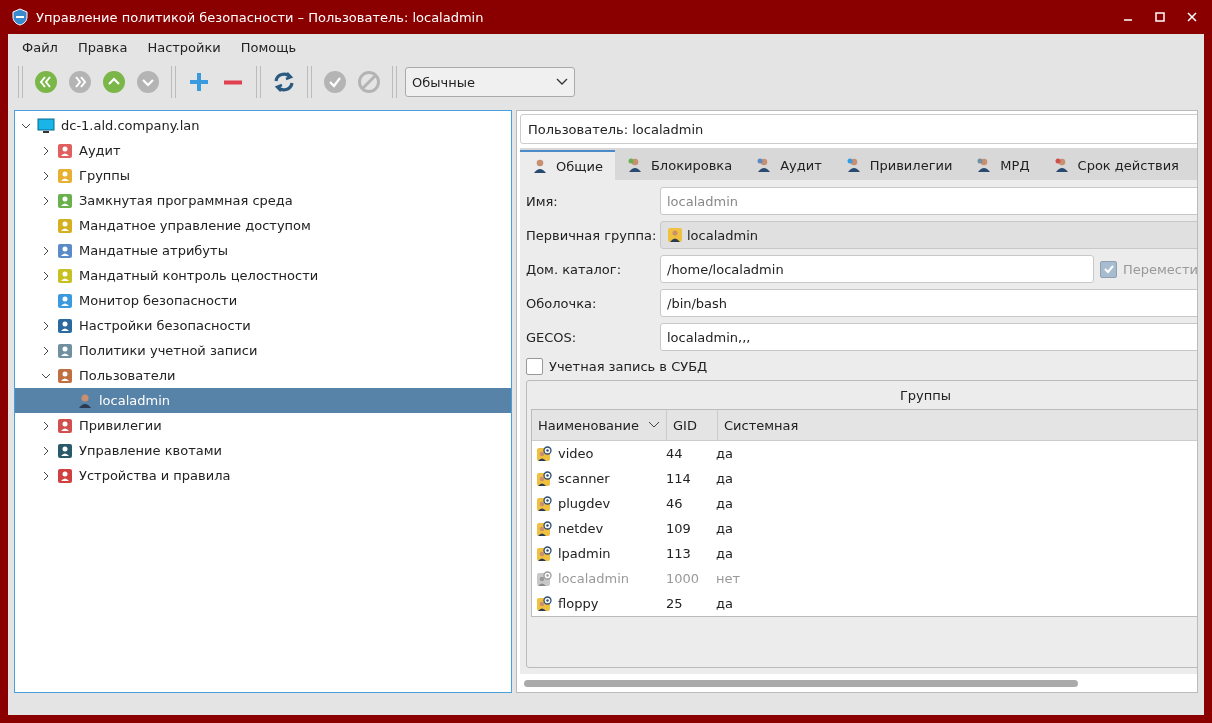  Describe the element at coordinates (679, 165) in the screenshot. I see `tab: Блокировка` at that location.